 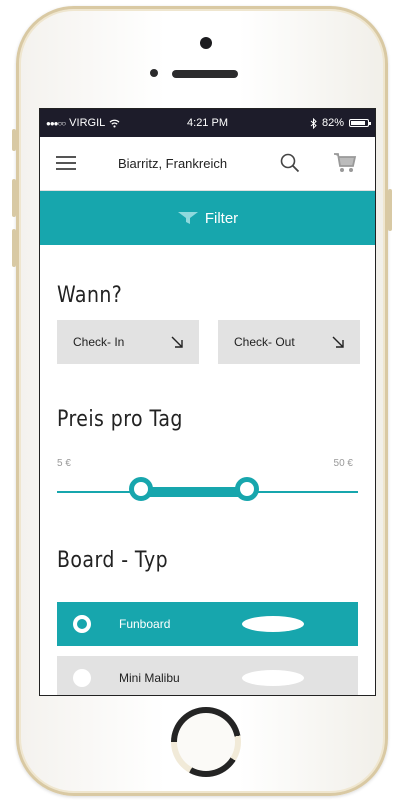 I want to click on board-type-title: Board - Typ, so click(x=113, y=560).